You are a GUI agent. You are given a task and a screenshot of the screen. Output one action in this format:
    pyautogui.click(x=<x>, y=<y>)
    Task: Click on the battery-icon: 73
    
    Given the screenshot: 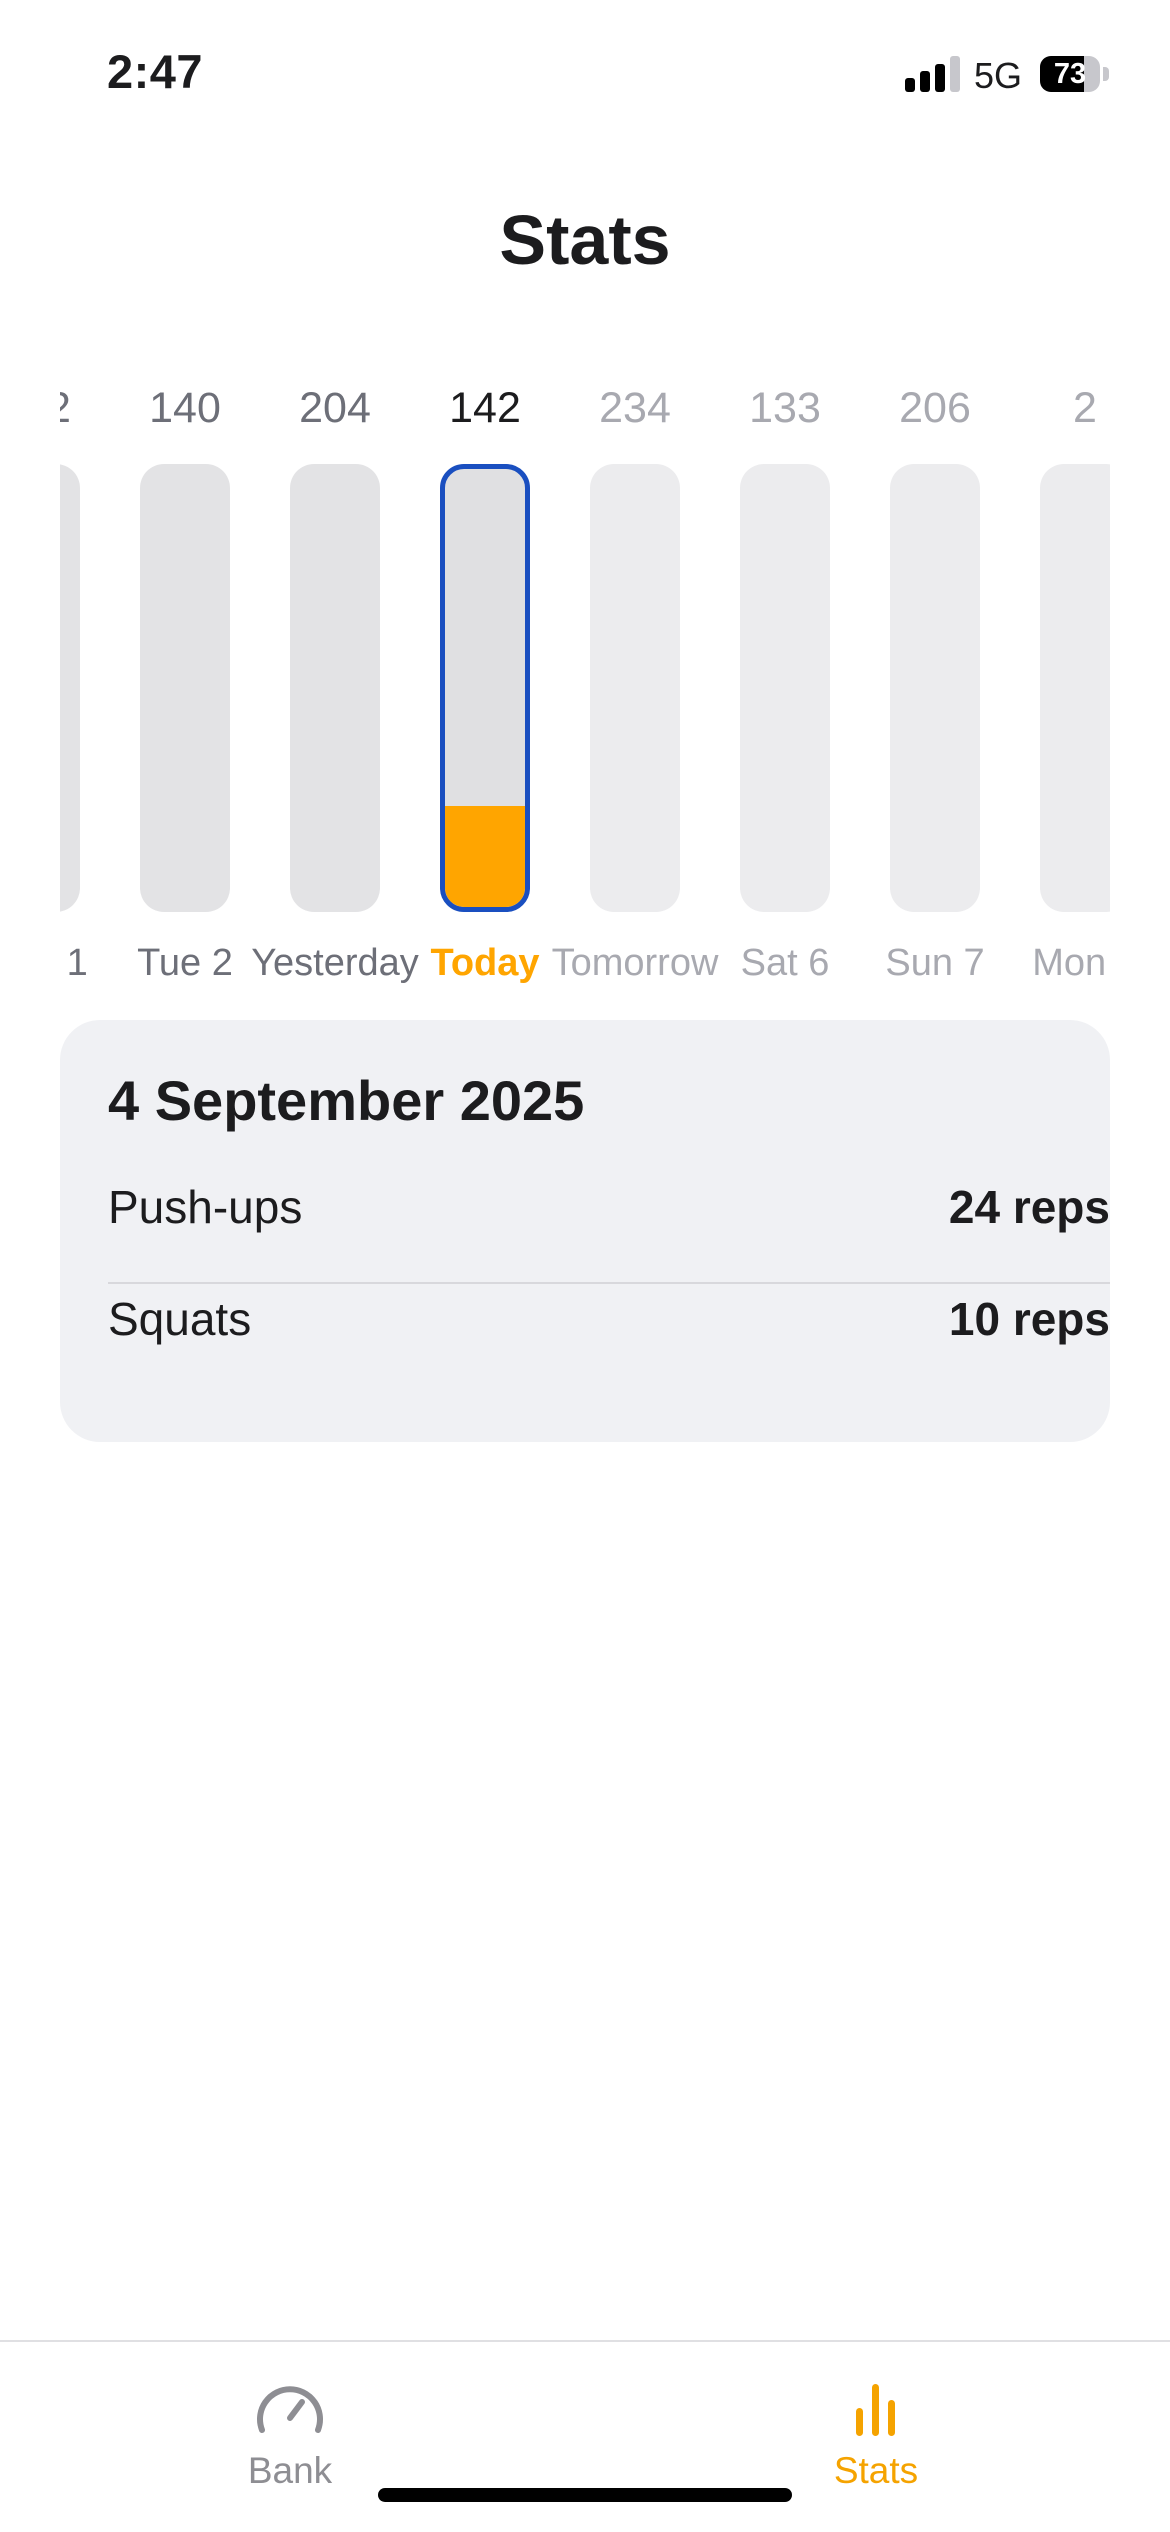 What is the action you would take?
    pyautogui.click(x=1070, y=74)
    